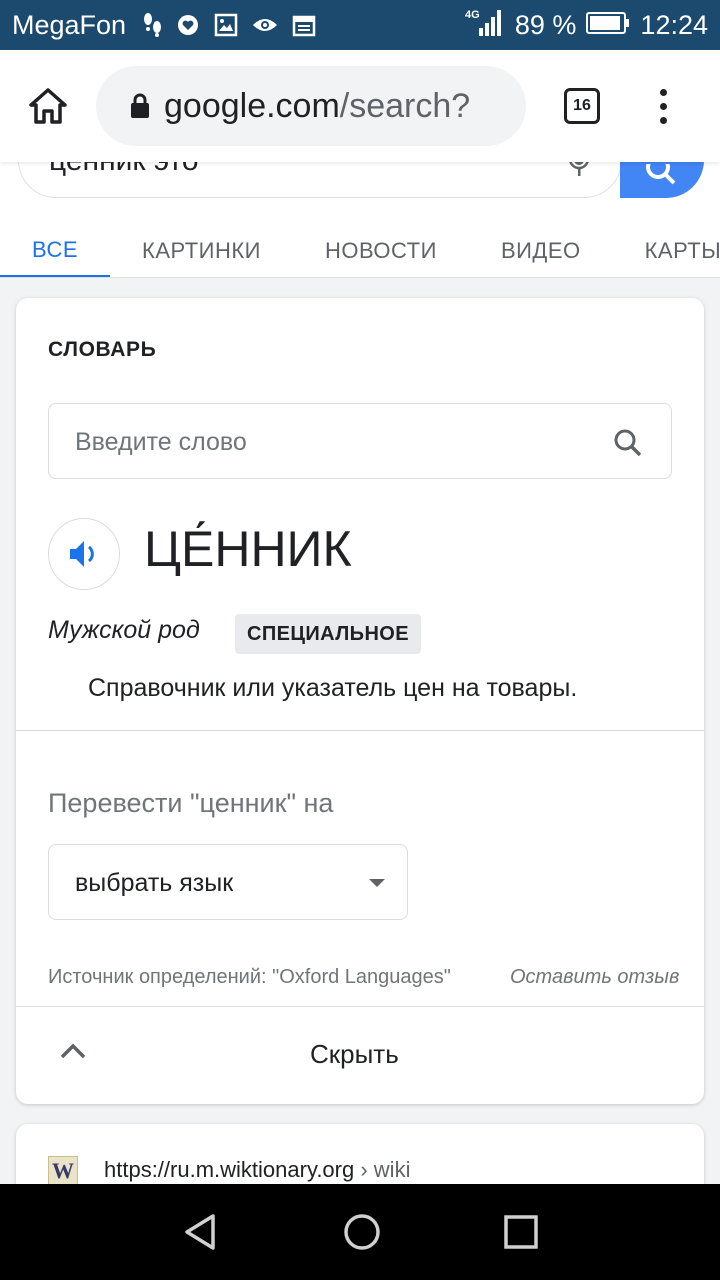 This screenshot has height=1280, width=720. Describe the element at coordinates (521, 1232) in the screenshot. I see `recents-icon` at that location.